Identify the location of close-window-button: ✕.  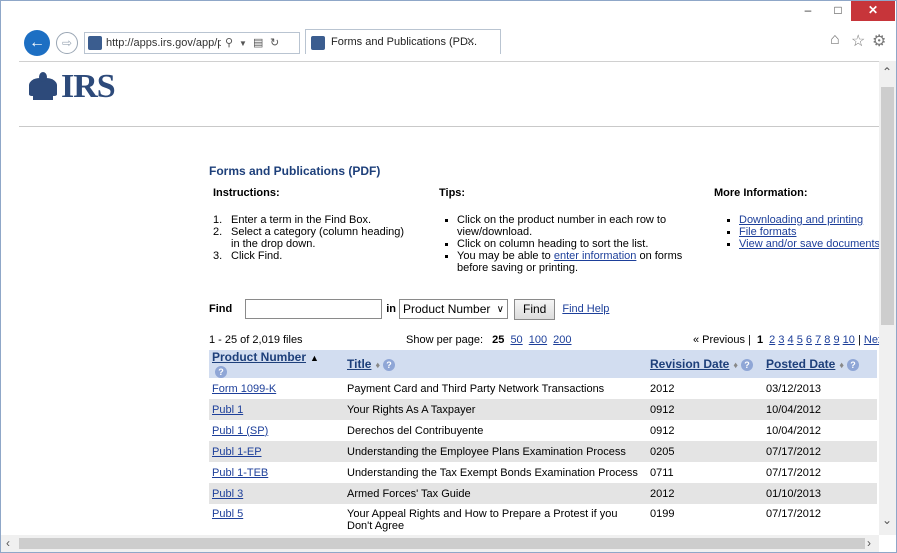
(873, 11).